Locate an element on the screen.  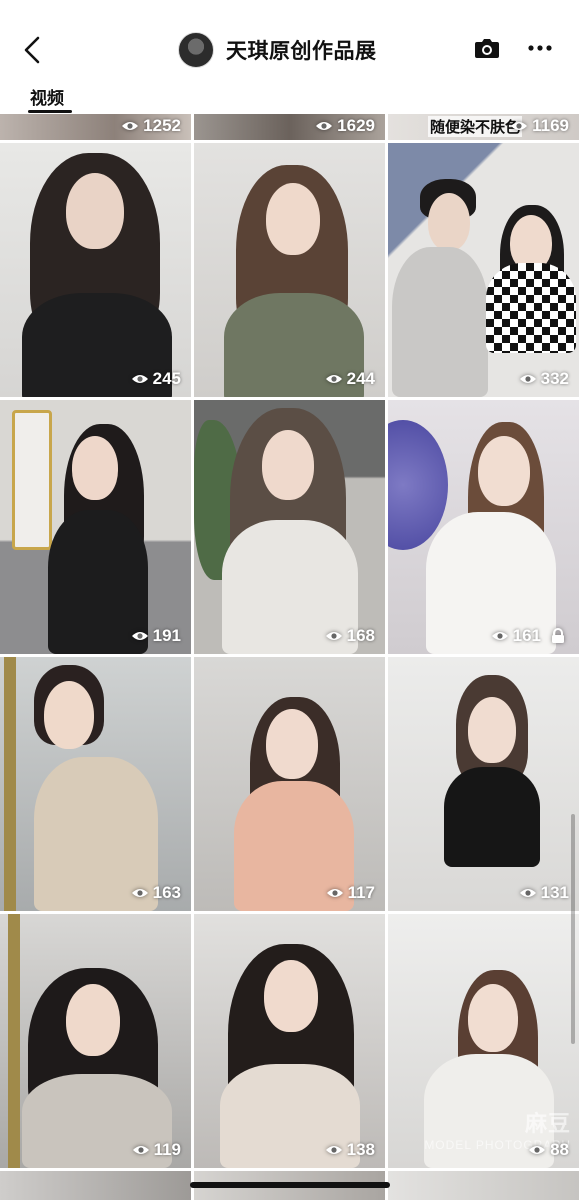
view-count: 163 is located at coordinates (156, 893).